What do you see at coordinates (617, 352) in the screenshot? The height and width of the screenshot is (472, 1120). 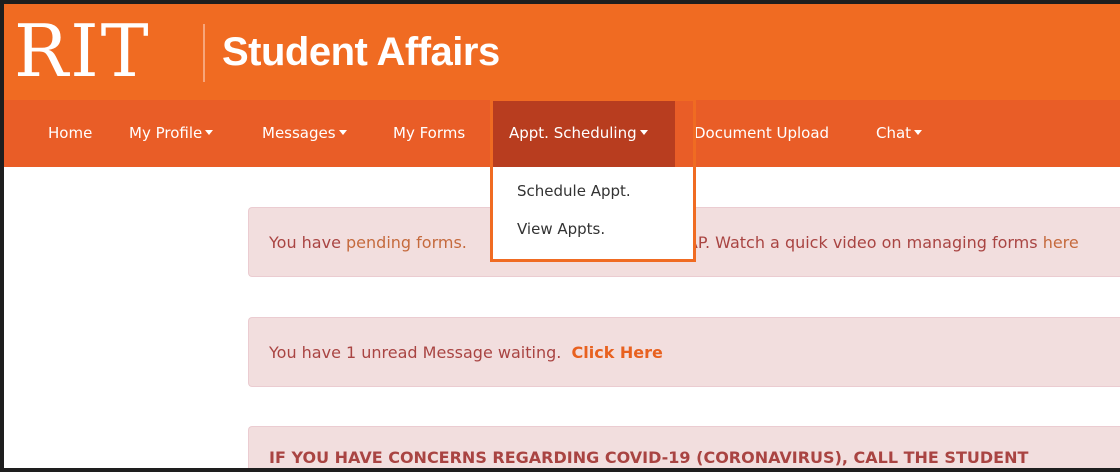 I see `click-here-link: Click Here` at bounding box center [617, 352].